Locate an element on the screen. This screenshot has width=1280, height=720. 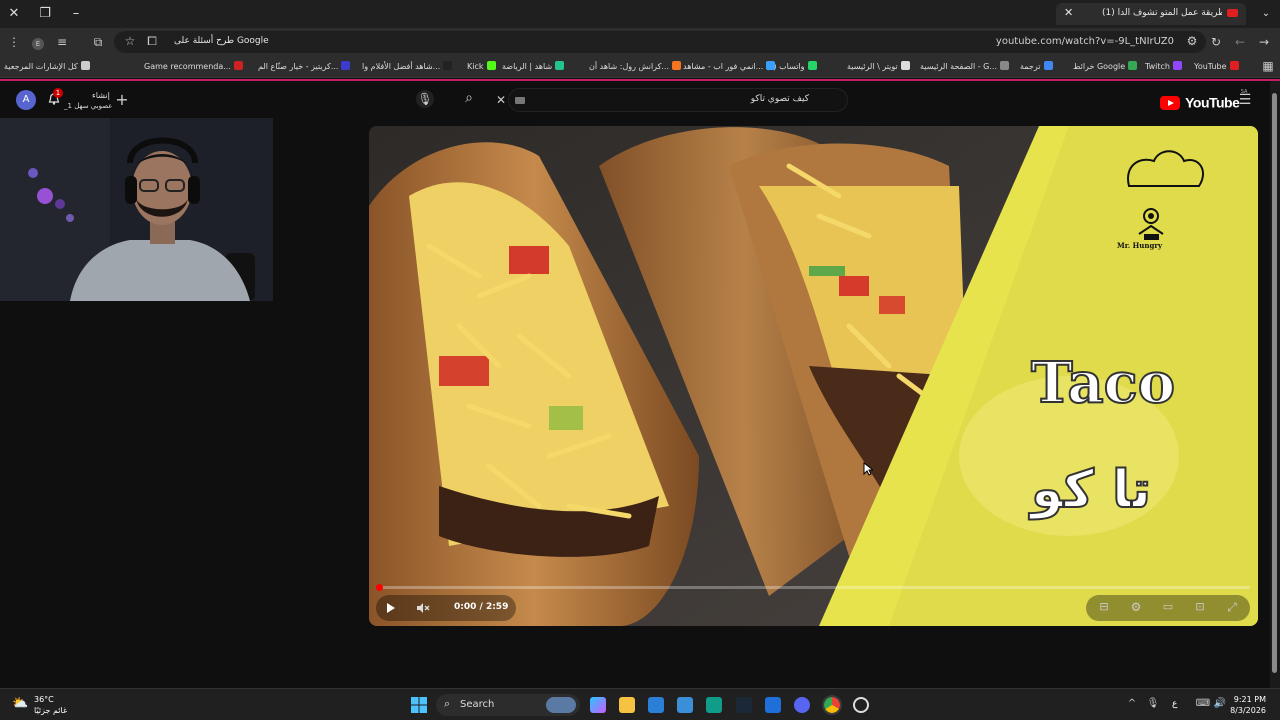
chrome-icon is located at coordinates (832, 705).